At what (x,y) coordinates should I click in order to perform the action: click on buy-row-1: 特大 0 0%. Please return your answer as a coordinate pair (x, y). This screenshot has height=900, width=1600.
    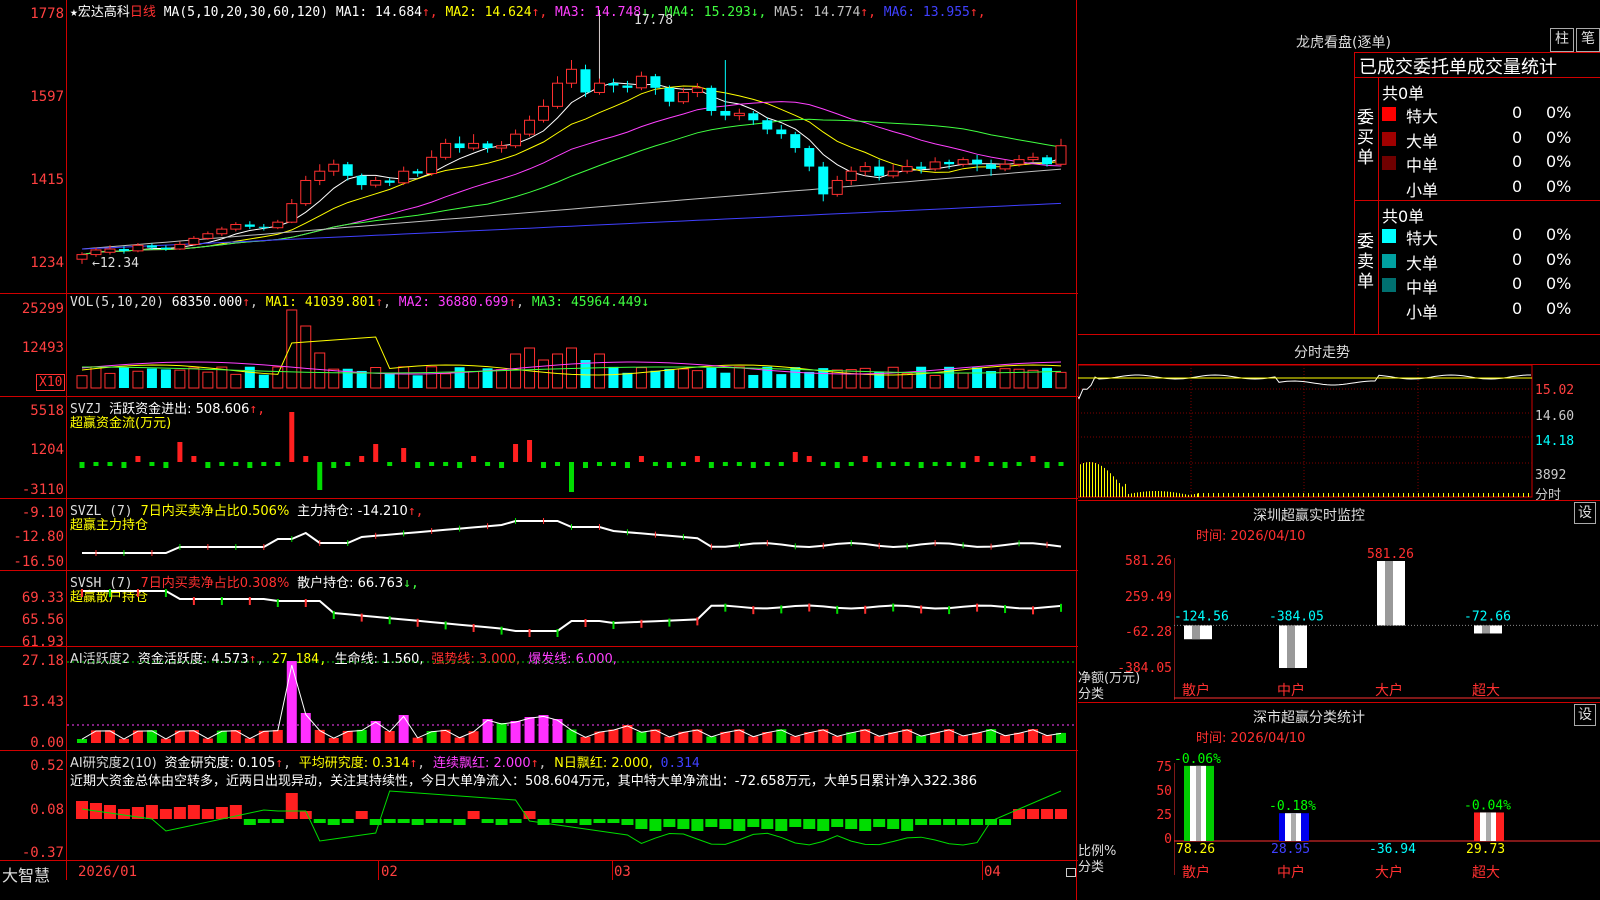
    Looking at the image, I should click on (1491, 114).